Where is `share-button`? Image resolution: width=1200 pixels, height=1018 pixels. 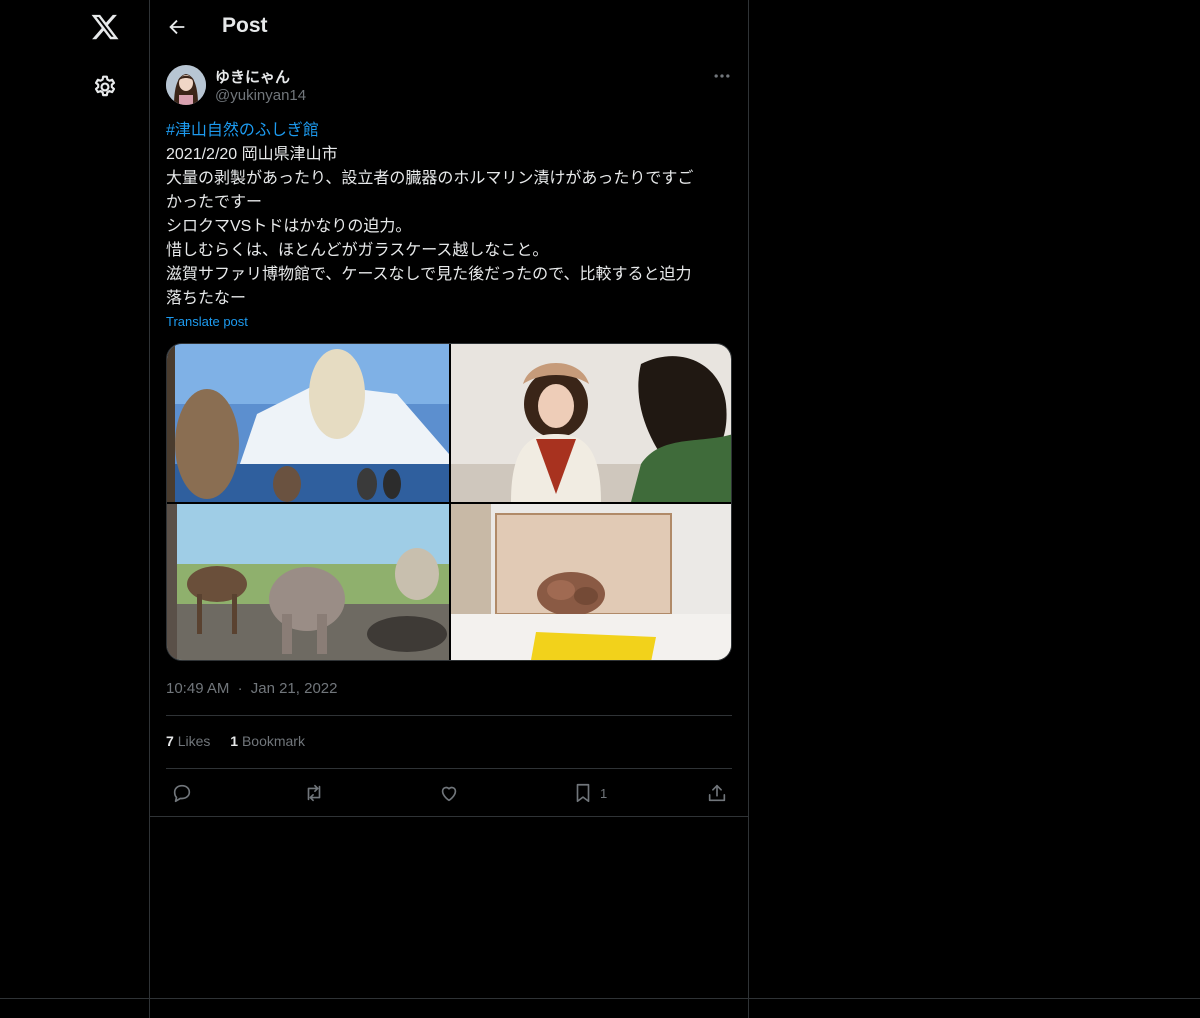
share-button is located at coordinates (717, 793).